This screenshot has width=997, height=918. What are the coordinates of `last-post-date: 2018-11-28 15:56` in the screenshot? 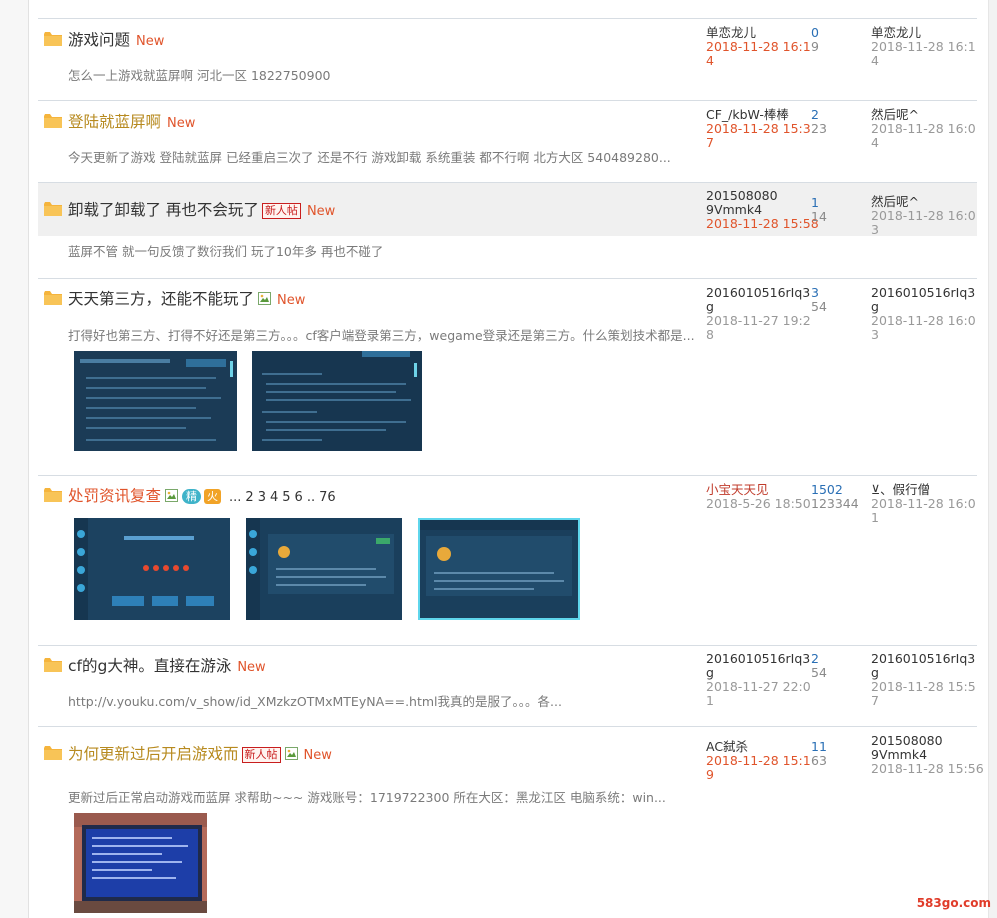 It's located at (927, 769).